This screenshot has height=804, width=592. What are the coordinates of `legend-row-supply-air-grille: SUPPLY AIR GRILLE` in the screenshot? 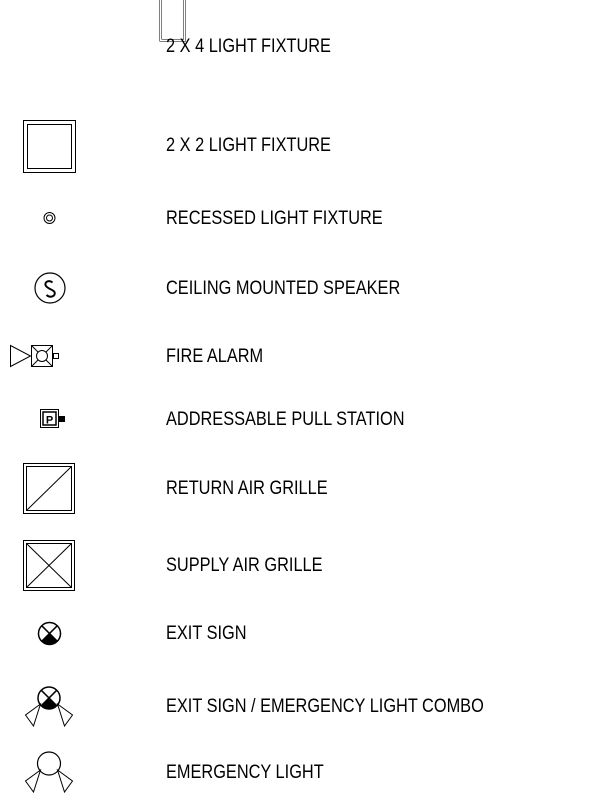 It's located at (296, 565).